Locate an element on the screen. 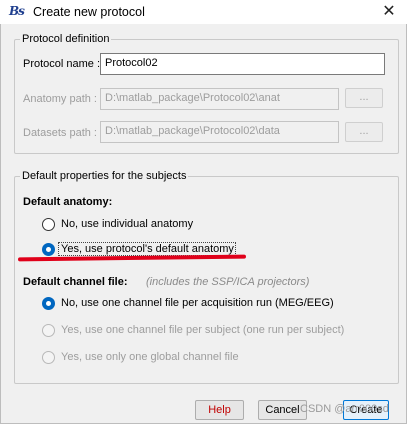 Image resolution: width=407 pixels, height=424 pixels. channel-file-note: (includes the SSP/ICA projectors) is located at coordinates (228, 282).